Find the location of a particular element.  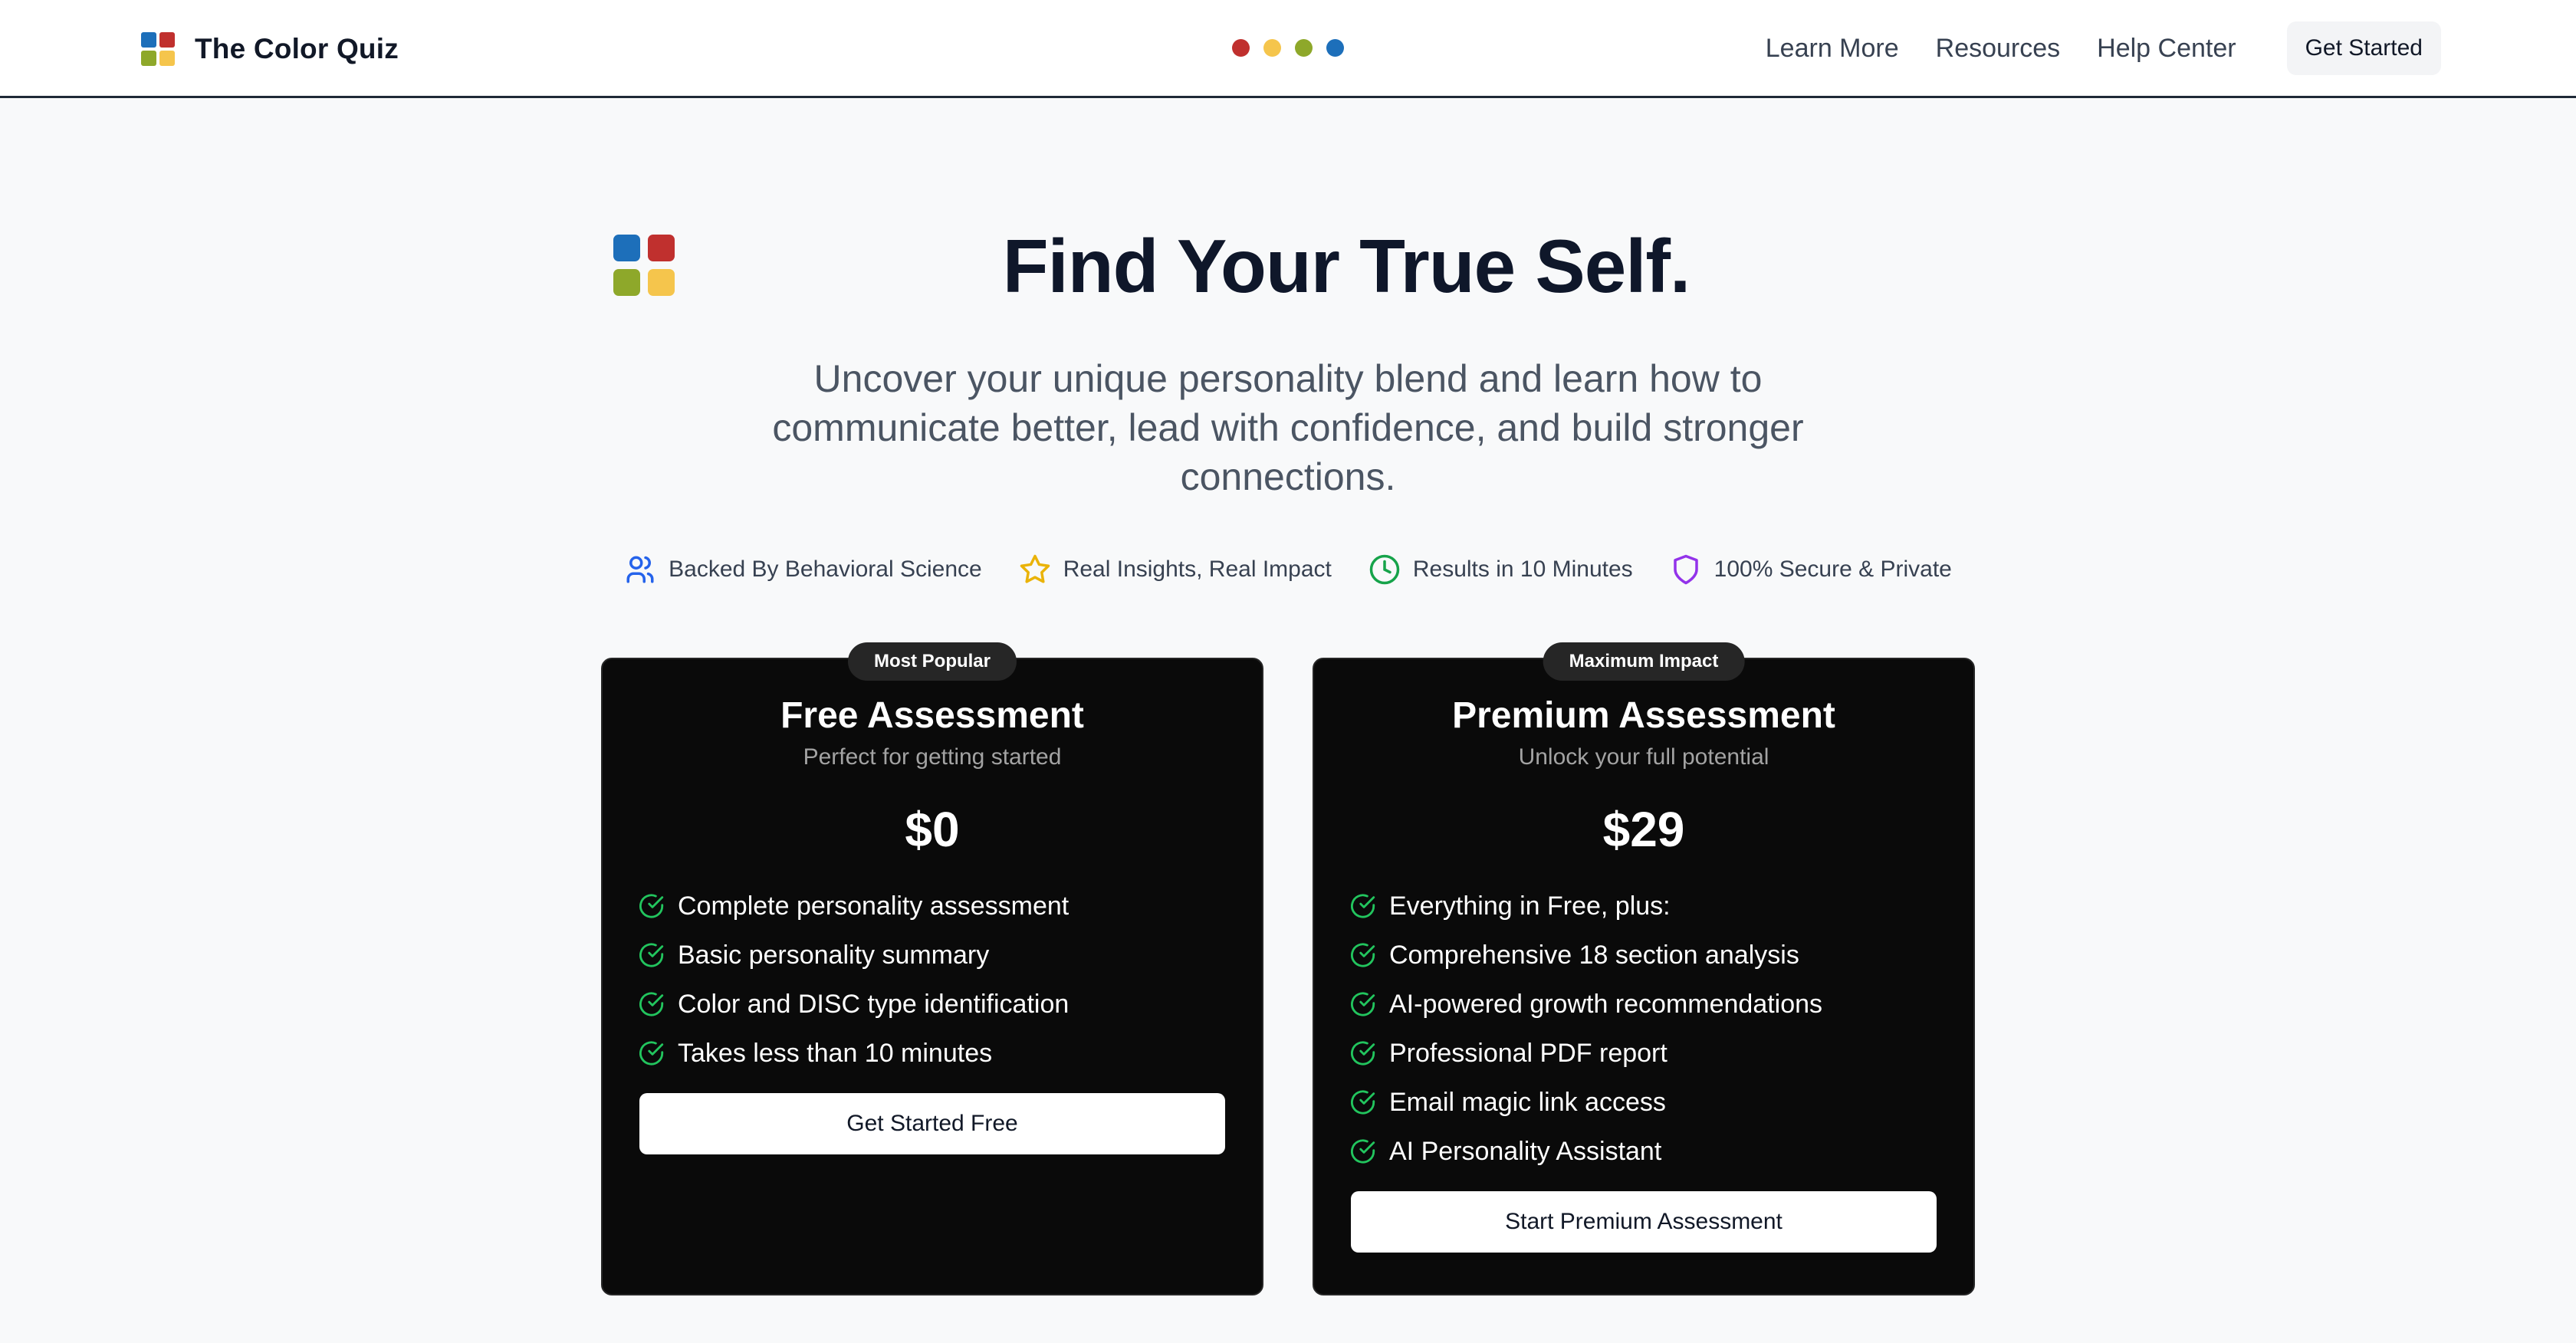

hero-title: Find Your True Self. is located at coordinates (1347, 266).